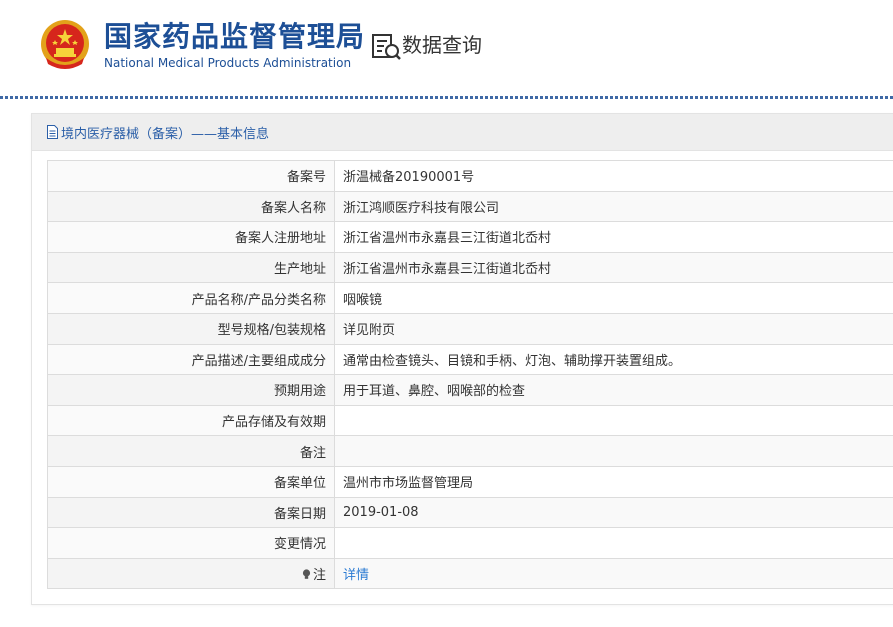 The image size is (893, 627). I want to click on field-label: 备案日期, so click(191, 512).